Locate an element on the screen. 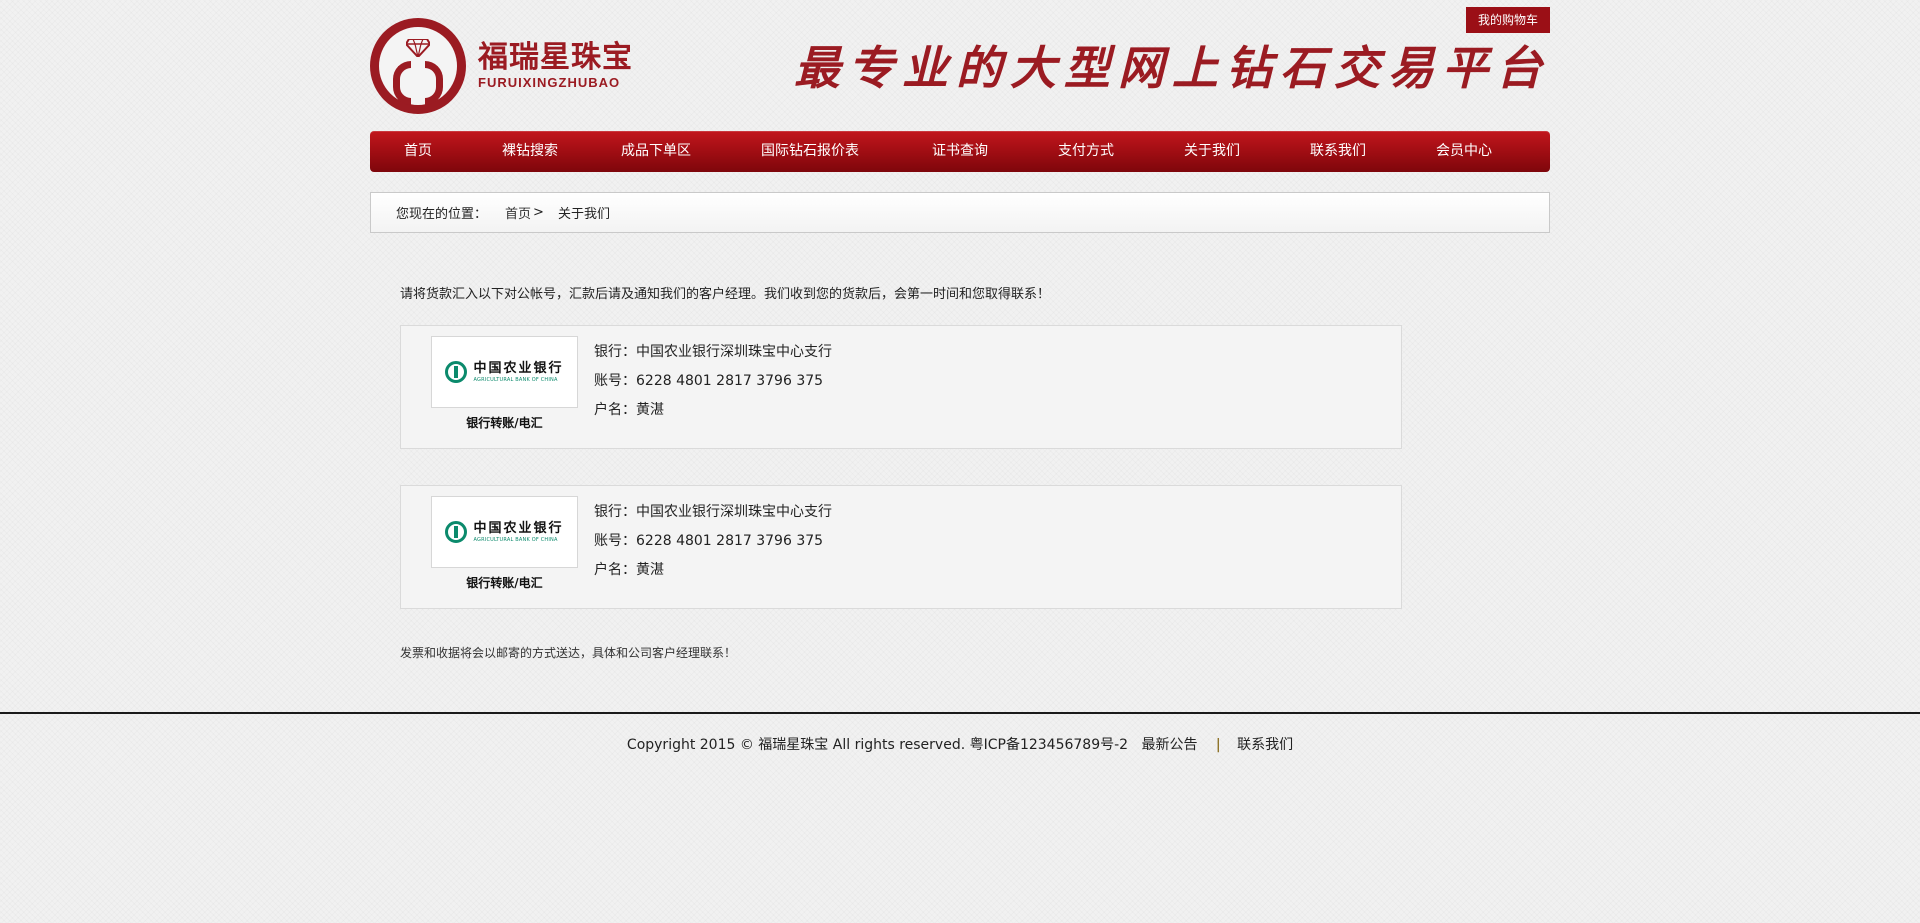 This screenshot has height=923, width=1920. site-logo: 福瑞星珠宝 FURUIXINGZHUBAO is located at coordinates (501, 66).